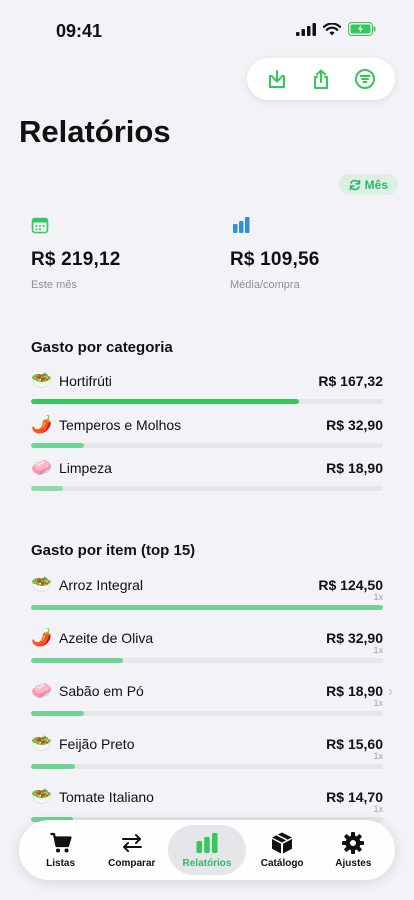 Image resolution: width=414 pixels, height=900 pixels. What do you see at coordinates (113, 550) in the screenshot?
I see `item-section-title: Gasto por item (top 15)` at bounding box center [113, 550].